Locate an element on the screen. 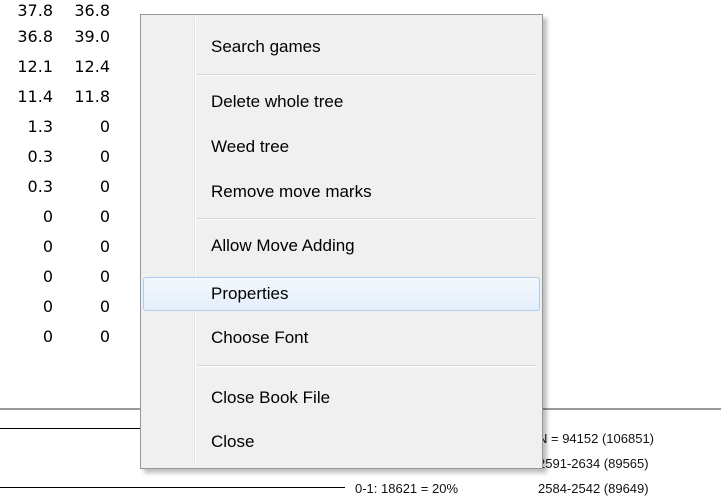 The height and width of the screenshot is (500, 721). menu-item-allow-move-adding: Allow Move Adding is located at coordinates (341, 246).